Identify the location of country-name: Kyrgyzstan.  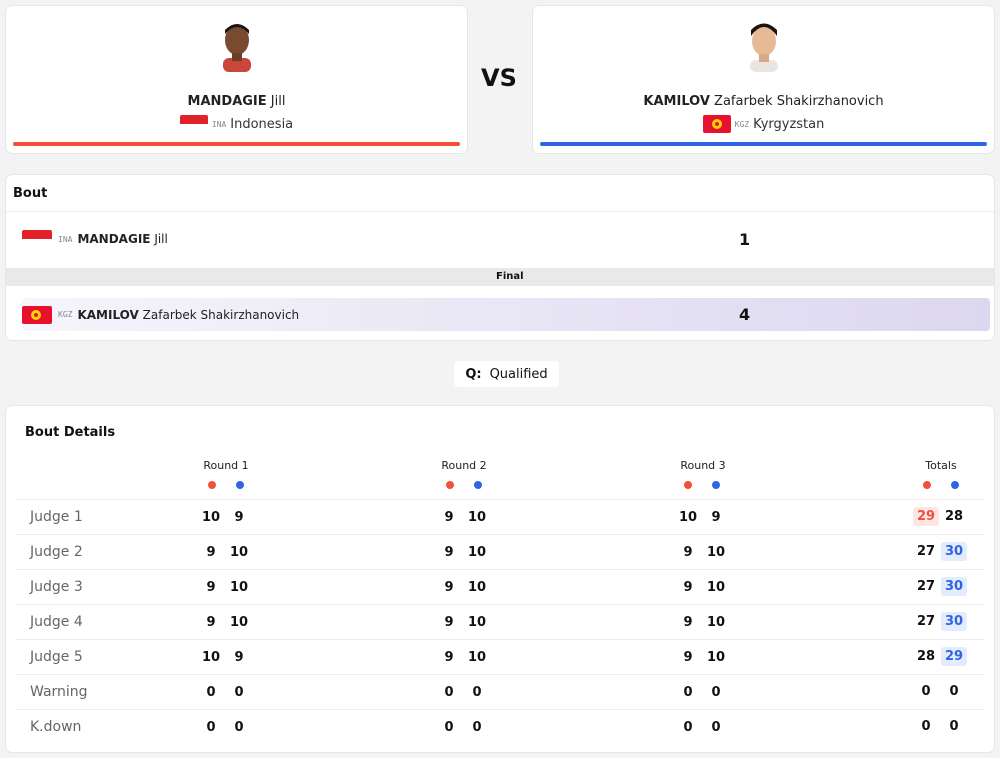
(789, 124).